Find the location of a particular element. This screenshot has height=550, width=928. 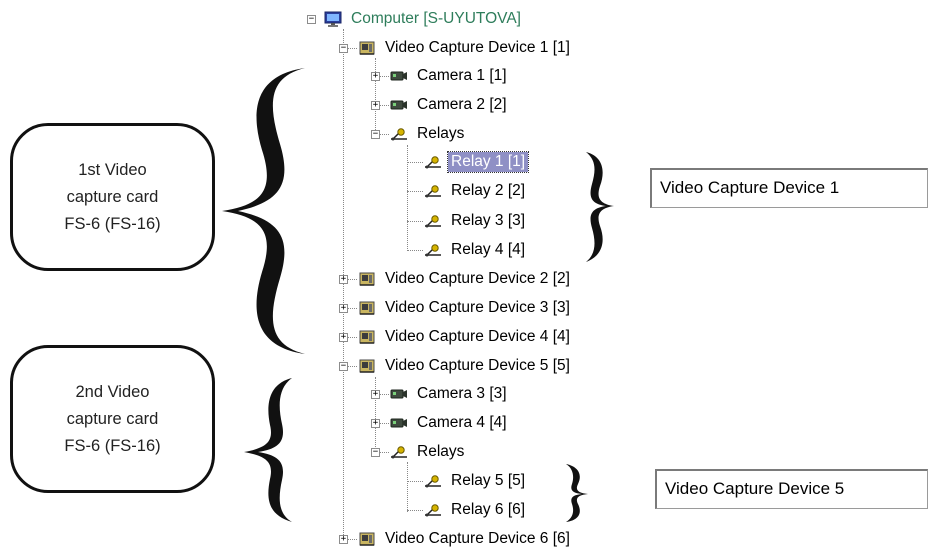

device-name-field-5: Video Capture Device 5 is located at coordinates (791, 489).